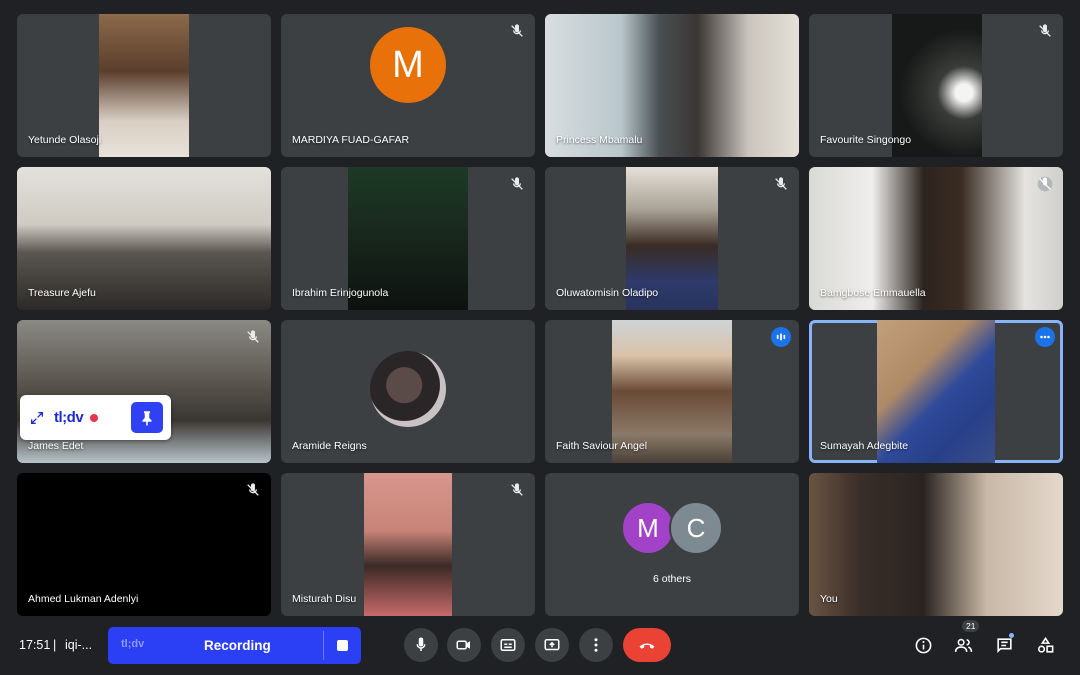 The width and height of the screenshot is (1080, 675). What do you see at coordinates (971, 626) in the screenshot?
I see `participants-count-badge: 21` at bounding box center [971, 626].